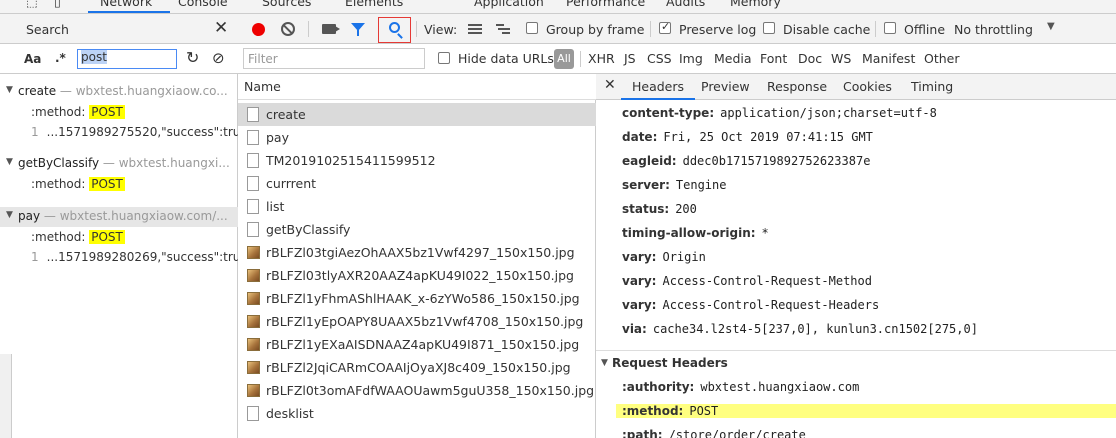 This screenshot has height=438, width=1116. What do you see at coordinates (192, 57) in the screenshot?
I see `refresh-icon: ↻` at bounding box center [192, 57].